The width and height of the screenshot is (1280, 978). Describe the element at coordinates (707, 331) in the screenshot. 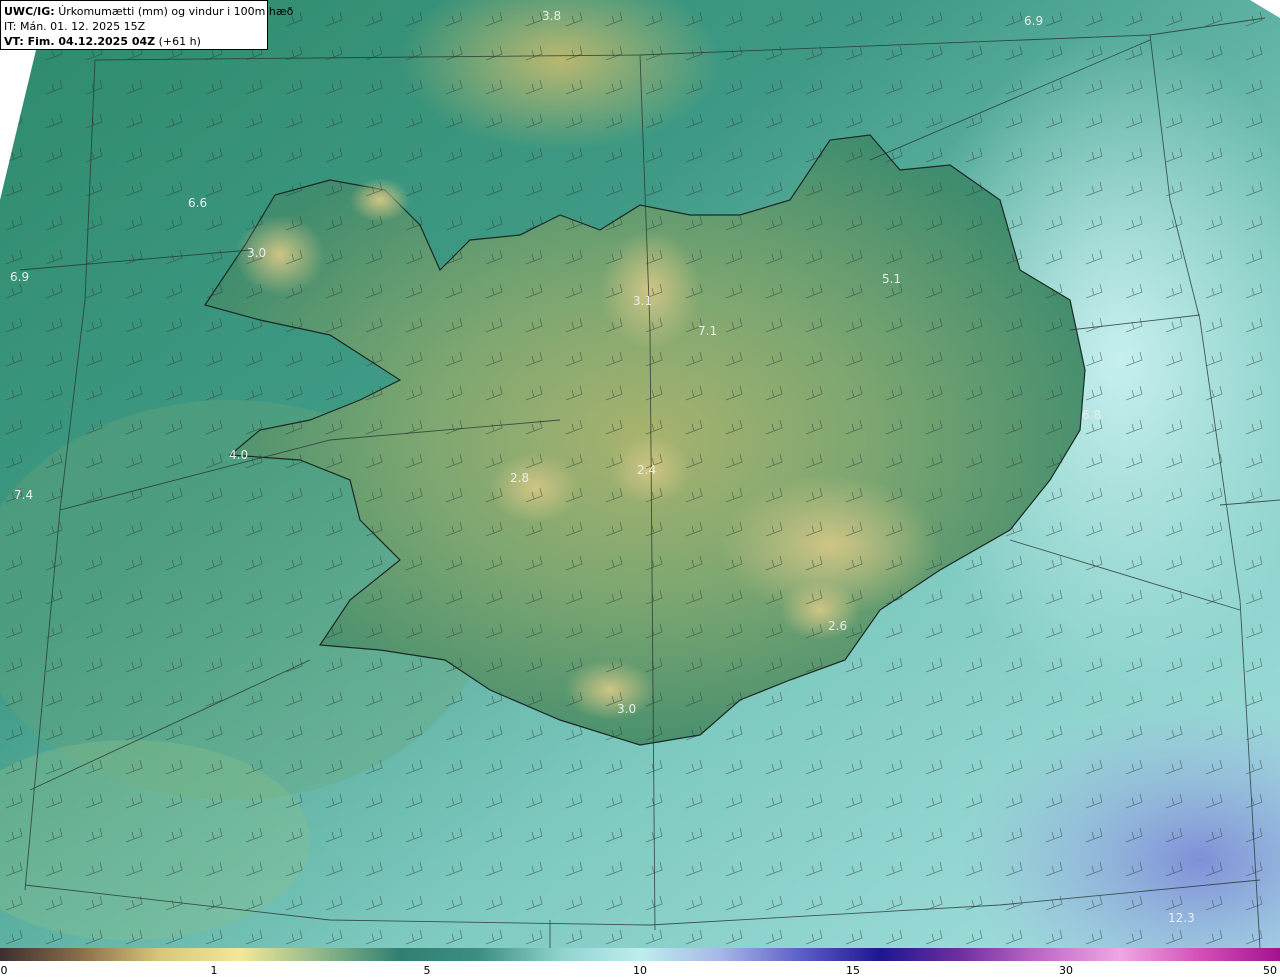

I see `label-7-1: 7.1` at that location.